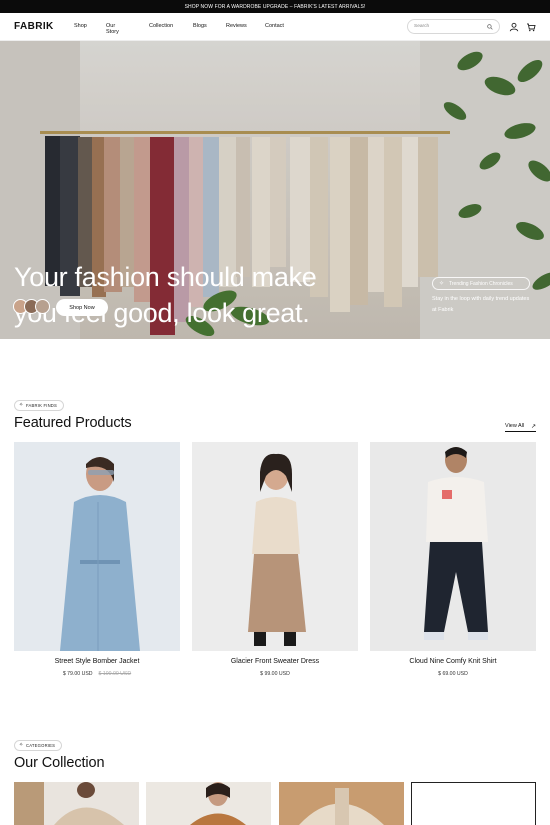  Describe the element at coordinates (531, 27) in the screenshot. I see `cart-icon` at that location.